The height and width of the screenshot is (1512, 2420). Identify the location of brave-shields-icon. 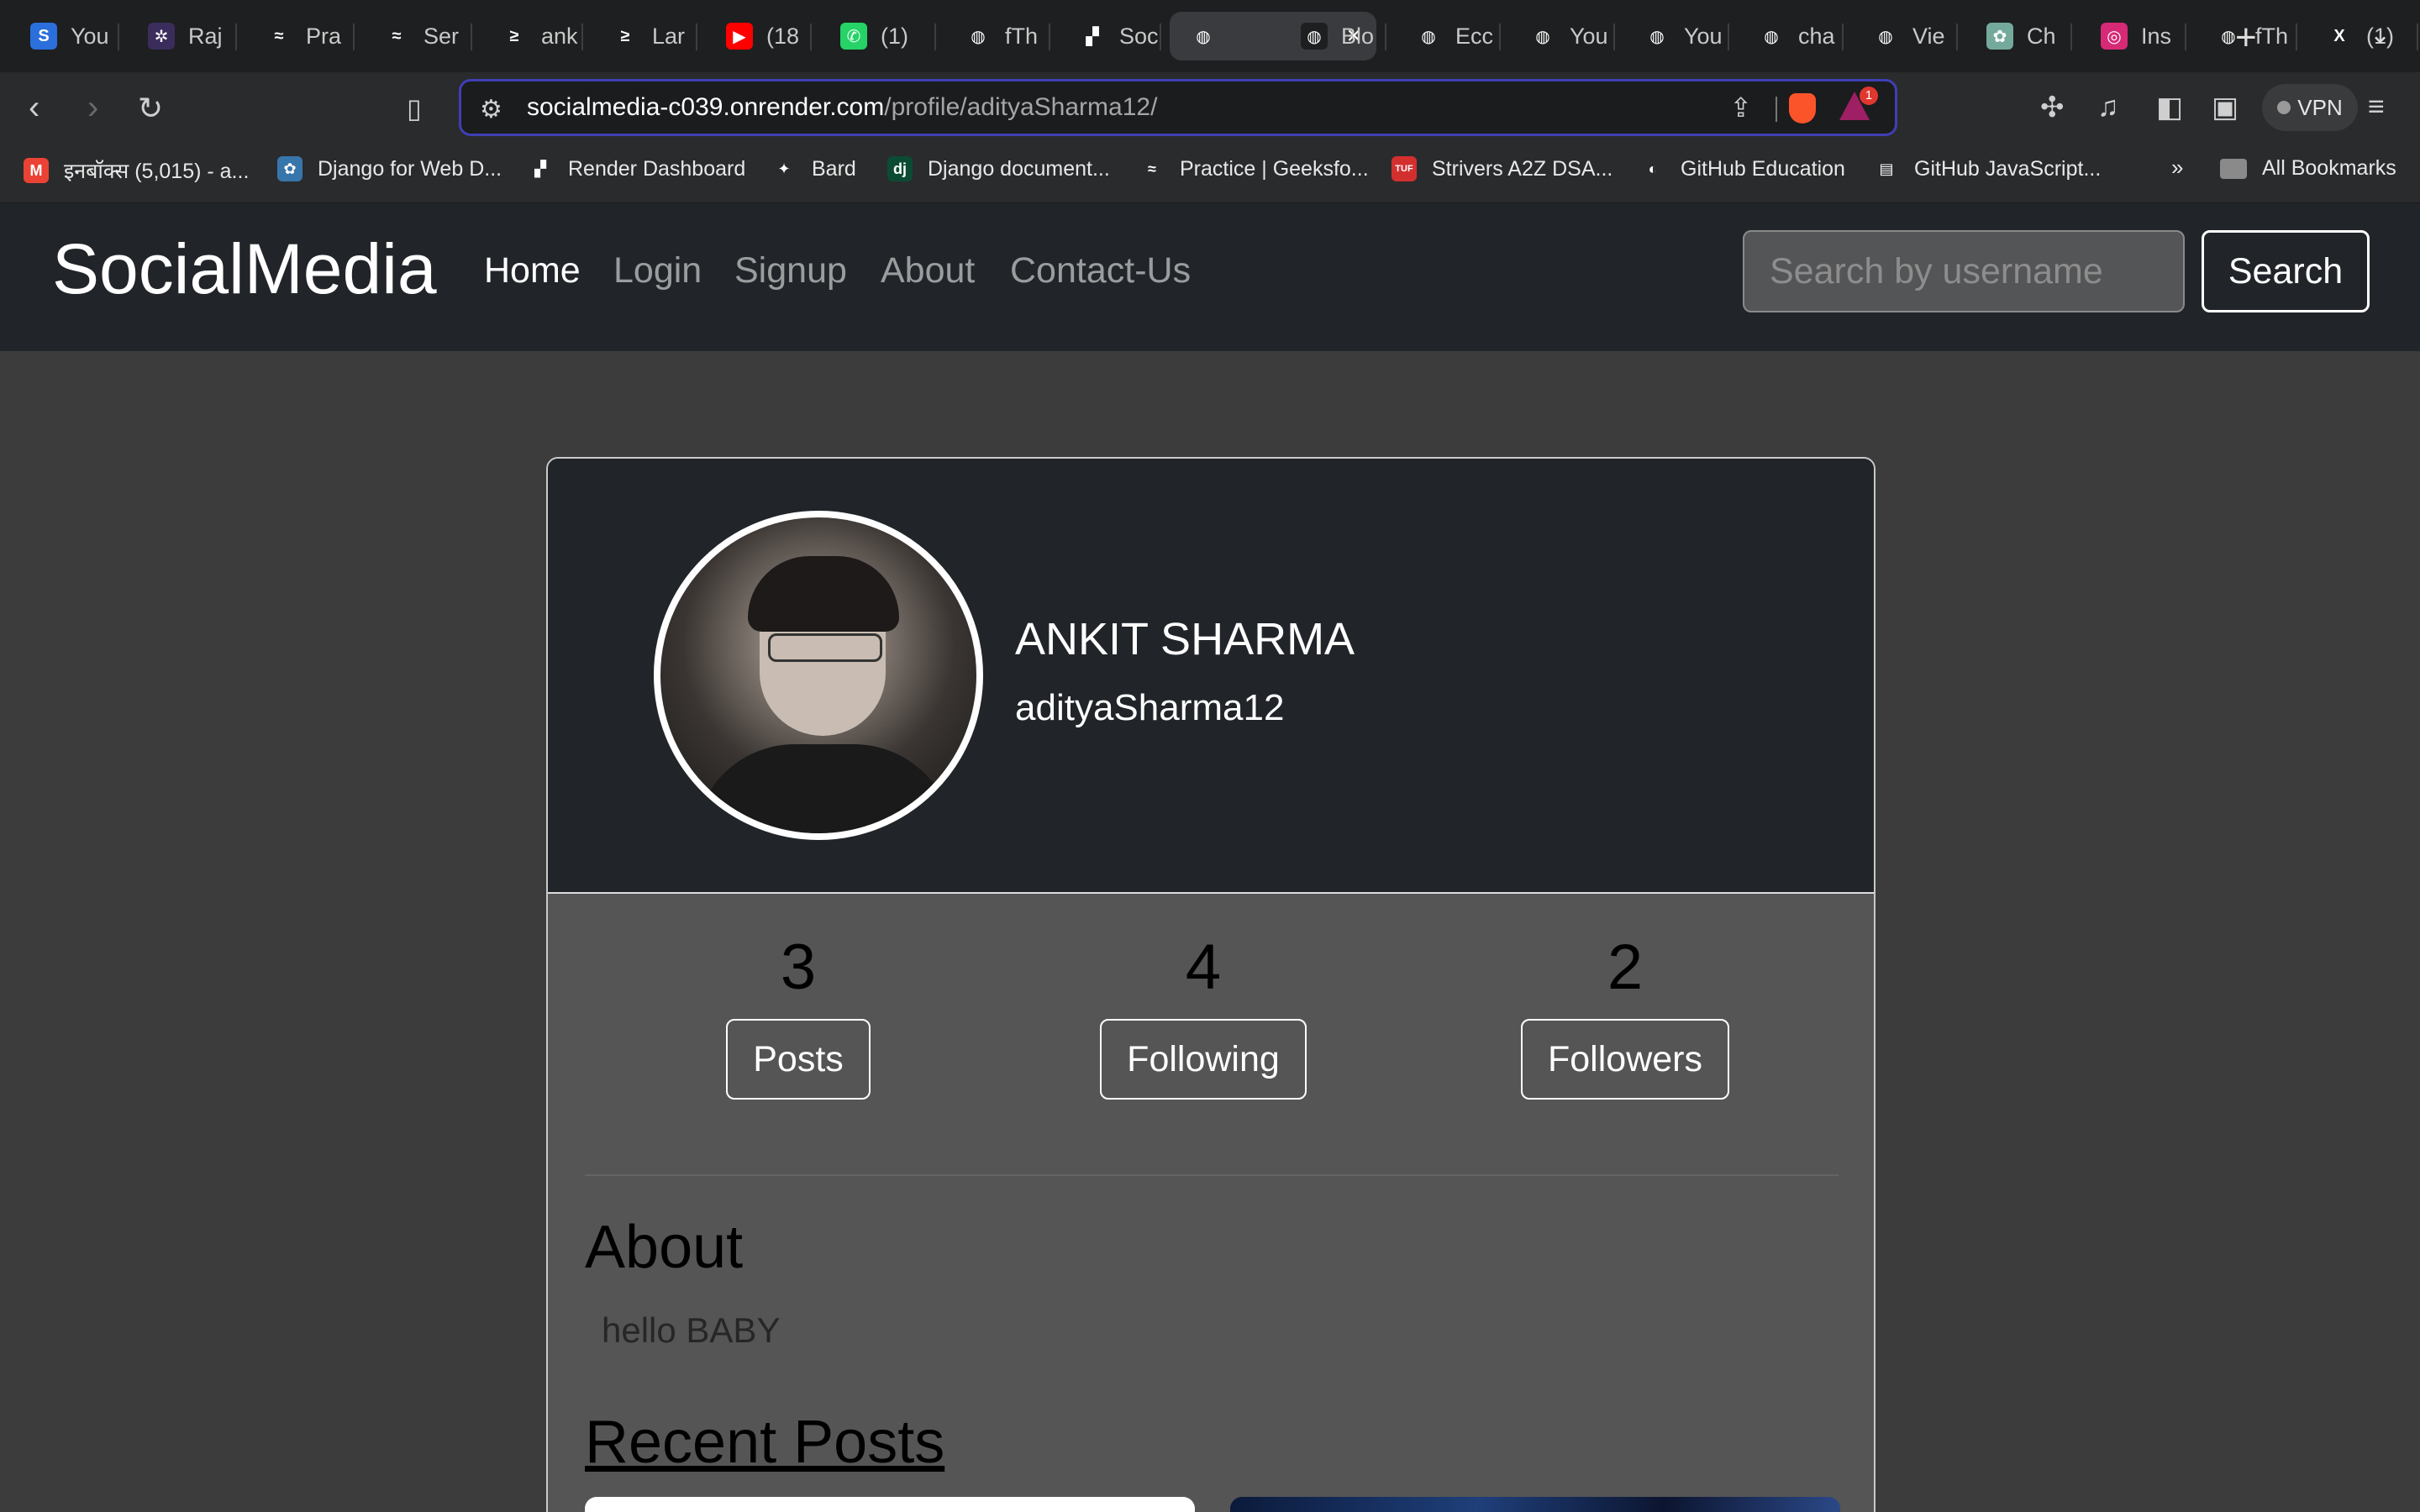
(1802, 108).